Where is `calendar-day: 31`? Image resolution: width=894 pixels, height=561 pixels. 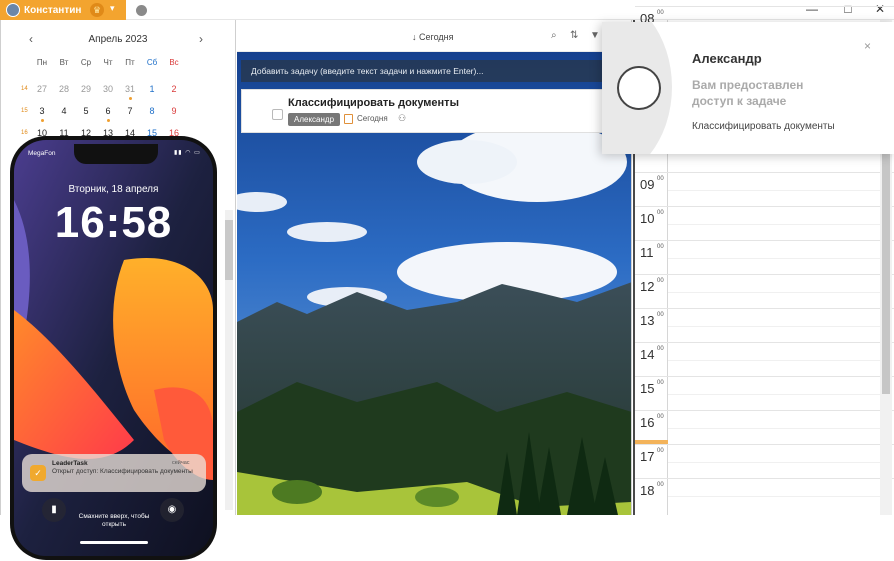 calendar-day: 31 is located at coordinates (130, 92).